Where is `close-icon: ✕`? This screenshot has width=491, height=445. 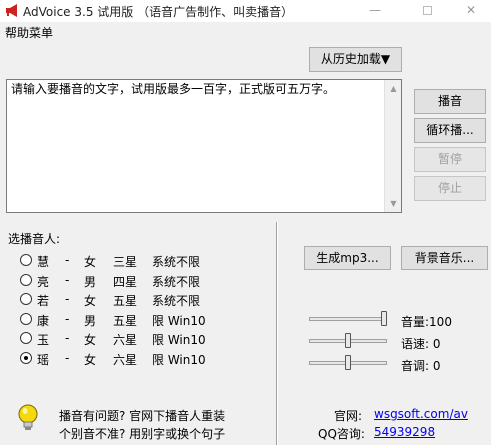 close-icon: ✕ is located at coordinates (471, 10).